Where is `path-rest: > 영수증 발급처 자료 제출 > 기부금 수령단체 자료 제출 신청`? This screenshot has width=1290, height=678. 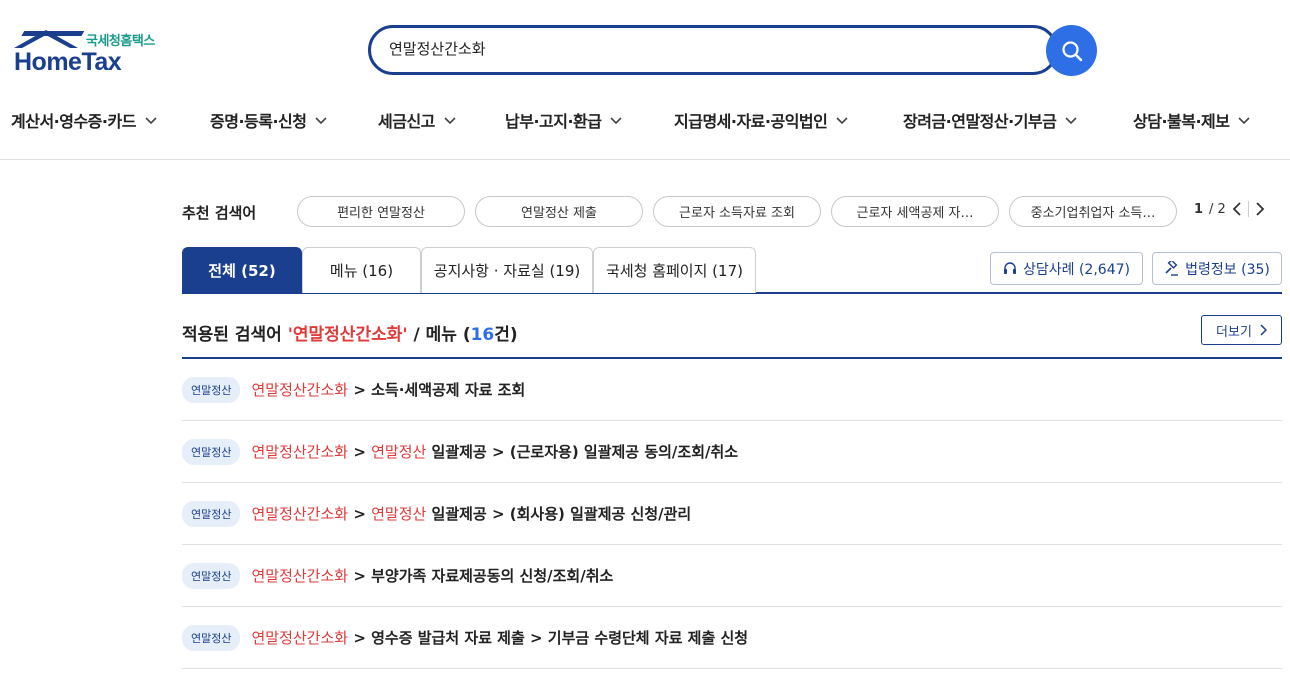
path-rest: > 영수증 발급처 자료 제출 > 기부금 수령단체 자료 제출 신청 is located at coordinates (548, 638).